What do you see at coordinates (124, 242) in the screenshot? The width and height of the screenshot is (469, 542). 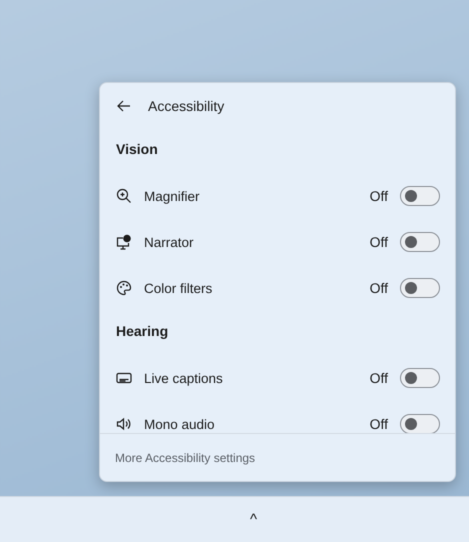 I see `monitor-icon` at bounding box center [124, 242].